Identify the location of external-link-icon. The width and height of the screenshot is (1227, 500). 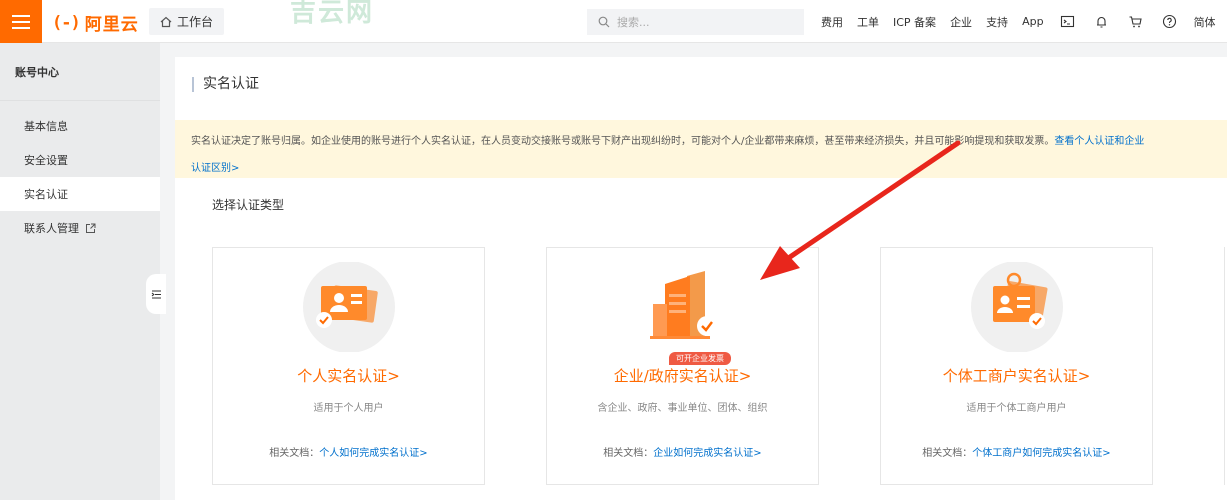
(91, 228).